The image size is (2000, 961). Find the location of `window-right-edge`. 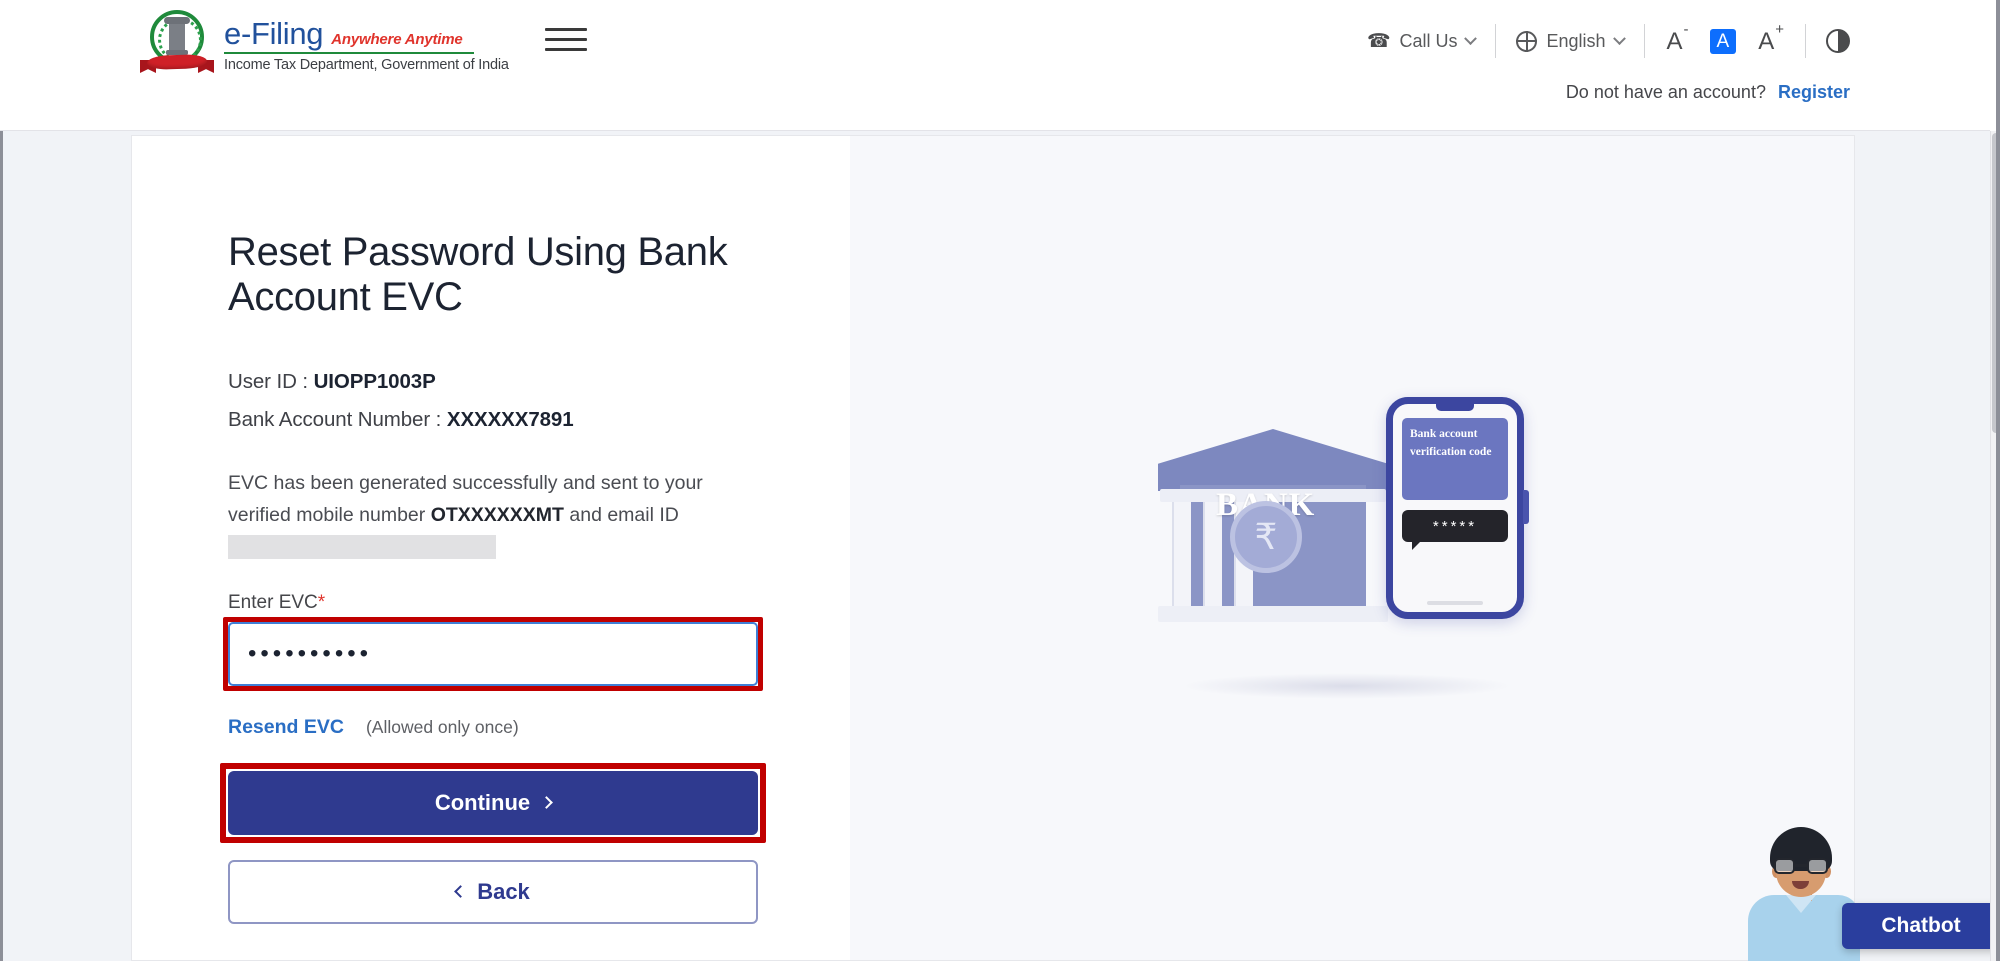

window-right-edge is located at coordinates (1998, 480).